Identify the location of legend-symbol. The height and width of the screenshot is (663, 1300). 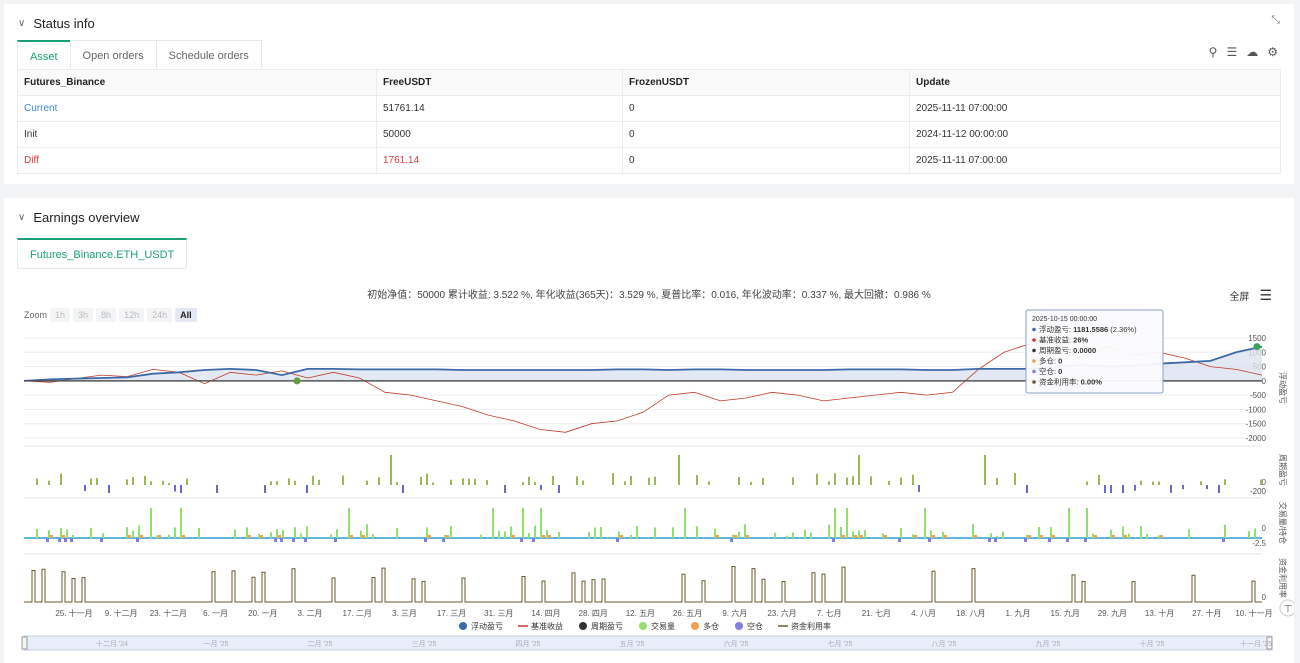
(643, 626).